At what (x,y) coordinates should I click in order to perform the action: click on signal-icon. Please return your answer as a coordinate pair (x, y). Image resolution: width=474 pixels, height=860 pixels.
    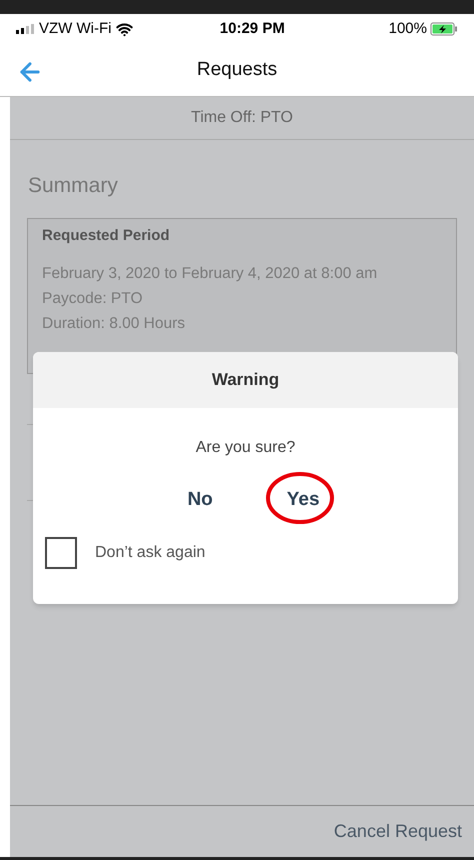
    Looking at the image, I should click on (25, 29).